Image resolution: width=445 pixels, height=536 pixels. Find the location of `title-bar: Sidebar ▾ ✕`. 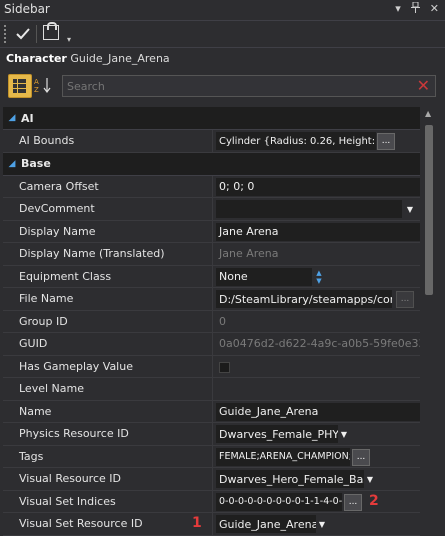

title-bar: Sidebar ▾ ✕ is located at coordinates (222, 10).